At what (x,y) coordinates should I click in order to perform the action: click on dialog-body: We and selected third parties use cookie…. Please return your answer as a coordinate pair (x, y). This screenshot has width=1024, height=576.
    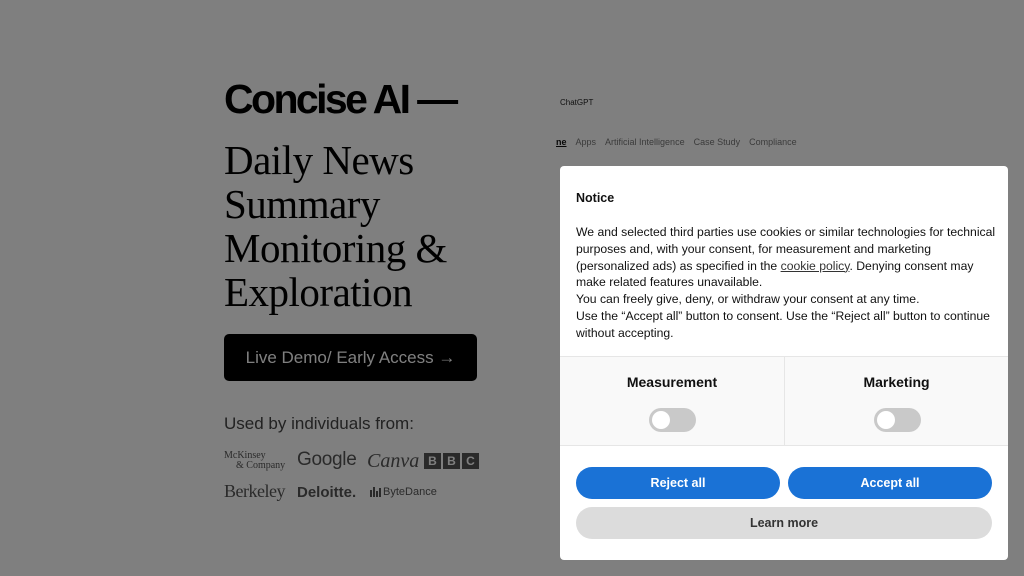
    Looking at the image, I should click on (786, 283).